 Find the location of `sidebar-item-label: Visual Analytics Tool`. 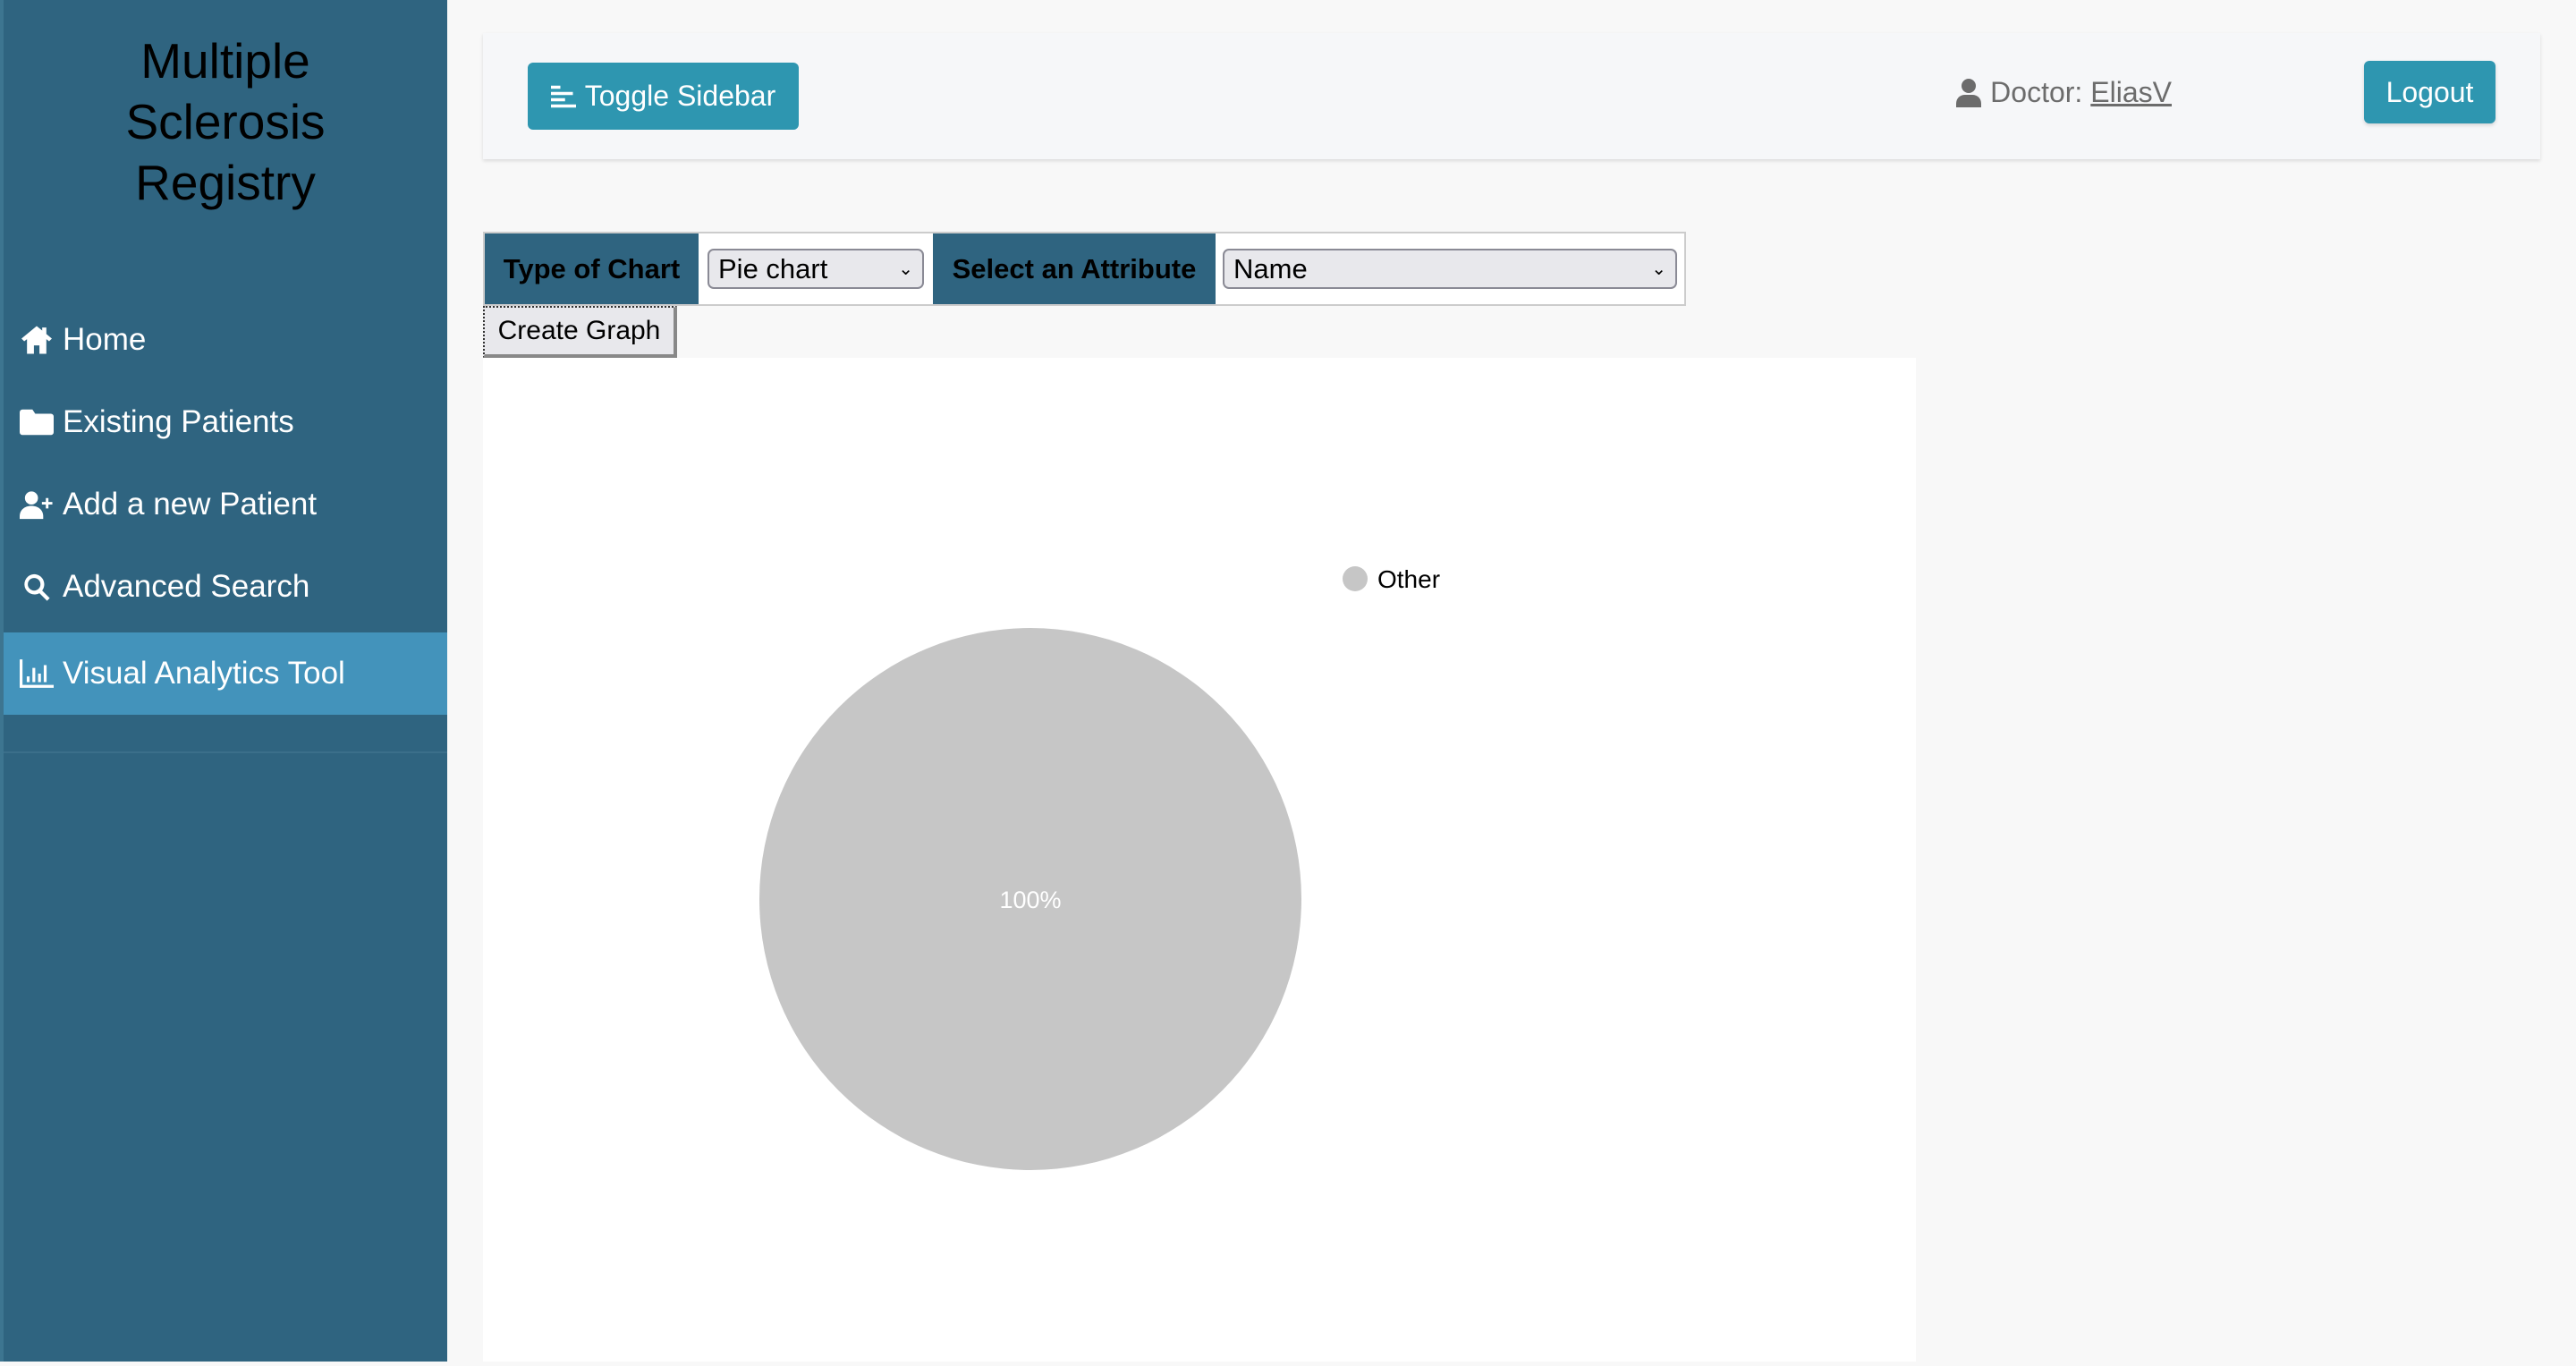

sidebar-item-label: Visual Analytics Tool is located at coordinates (204, 673).